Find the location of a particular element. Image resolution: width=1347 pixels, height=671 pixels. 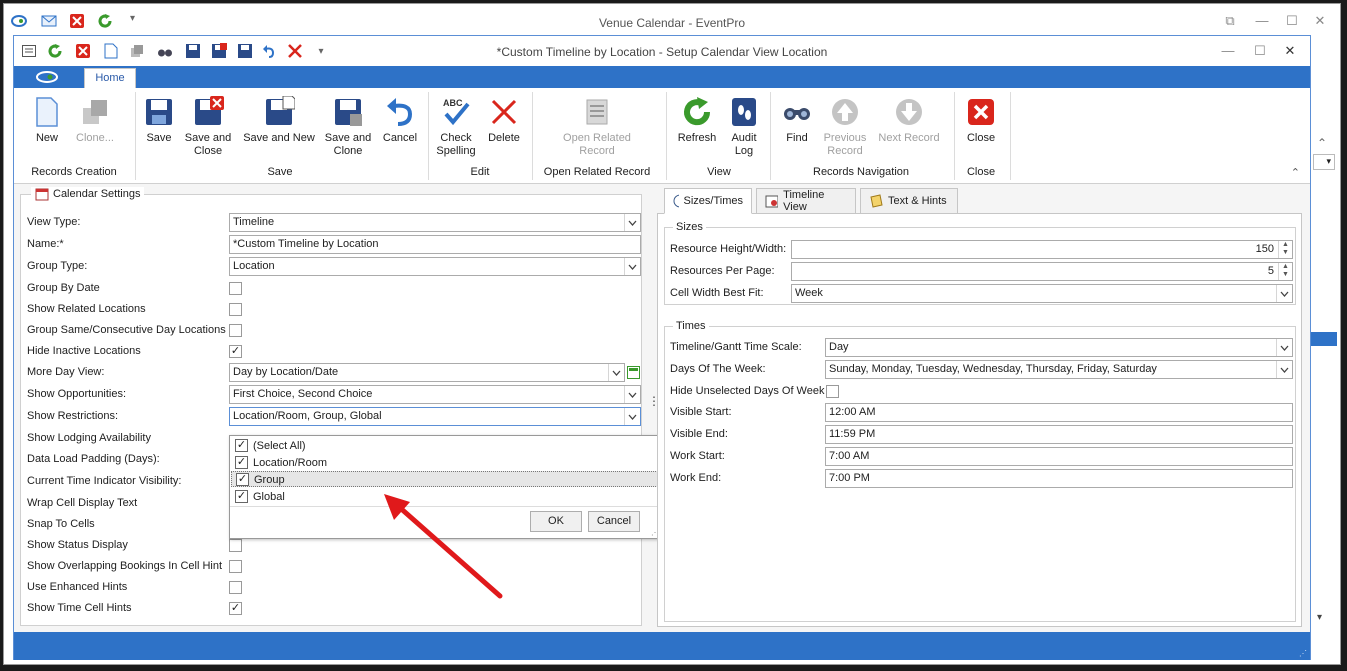

show-related-checkbox is located at coordinates (235, 309).